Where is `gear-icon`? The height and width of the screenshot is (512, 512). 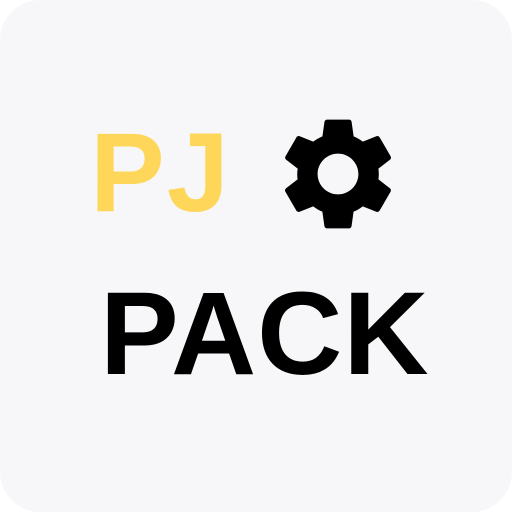 gear-icon is located at coordinates (338, 174).